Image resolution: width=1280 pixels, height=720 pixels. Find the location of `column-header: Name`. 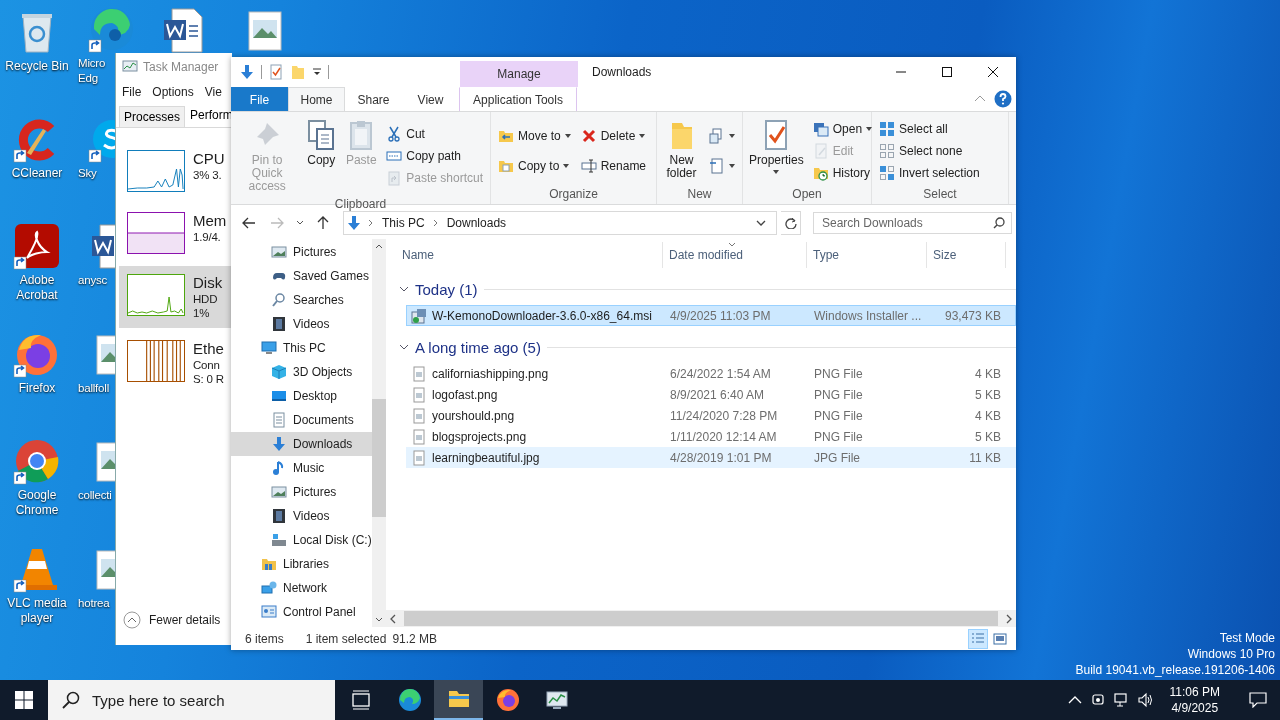

column-header: Name is located at coordinates (529, 255).